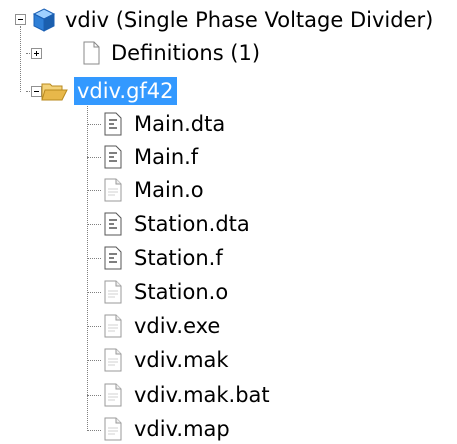  I want to click on tree-node-root-label: vdiv (Single Phase Voltage Divider), so click(249, 20).